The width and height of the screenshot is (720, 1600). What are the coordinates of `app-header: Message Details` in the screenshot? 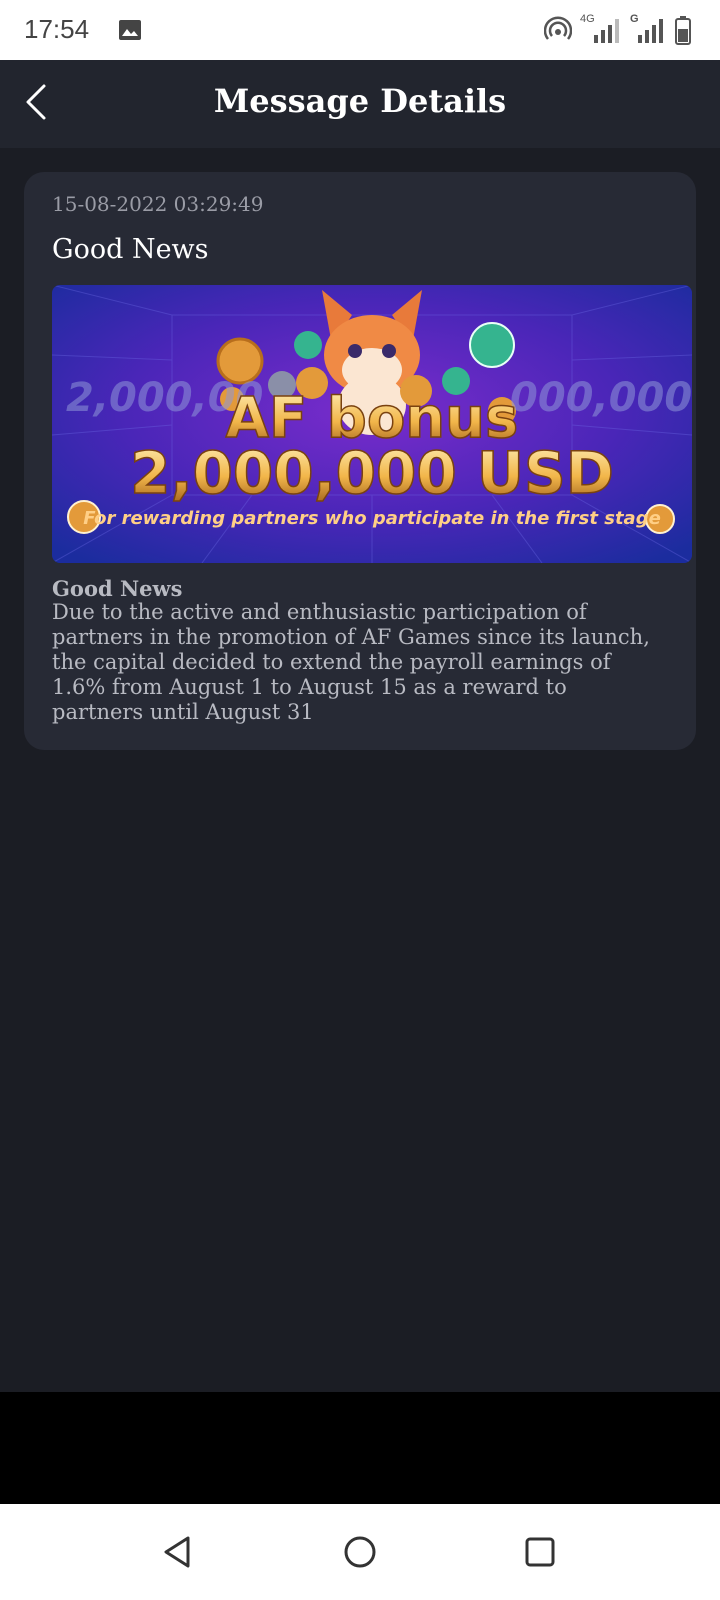 It's located at (360, 104).